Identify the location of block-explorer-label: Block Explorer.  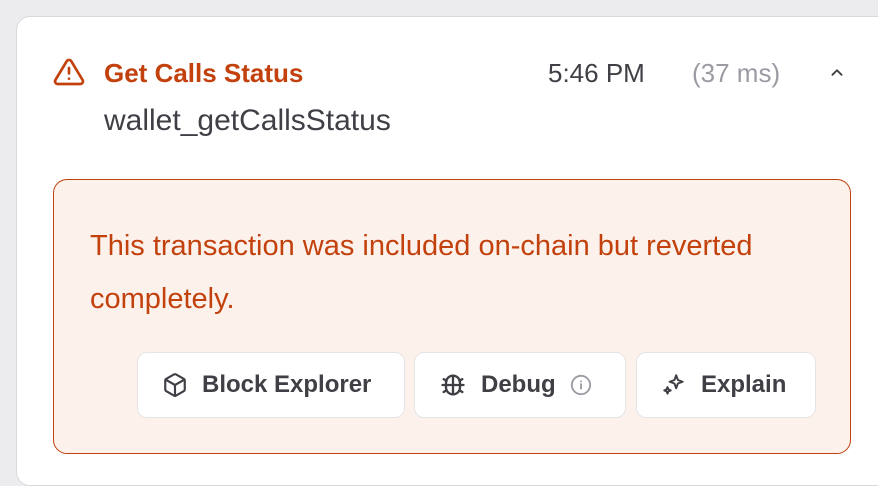
(287, 384).